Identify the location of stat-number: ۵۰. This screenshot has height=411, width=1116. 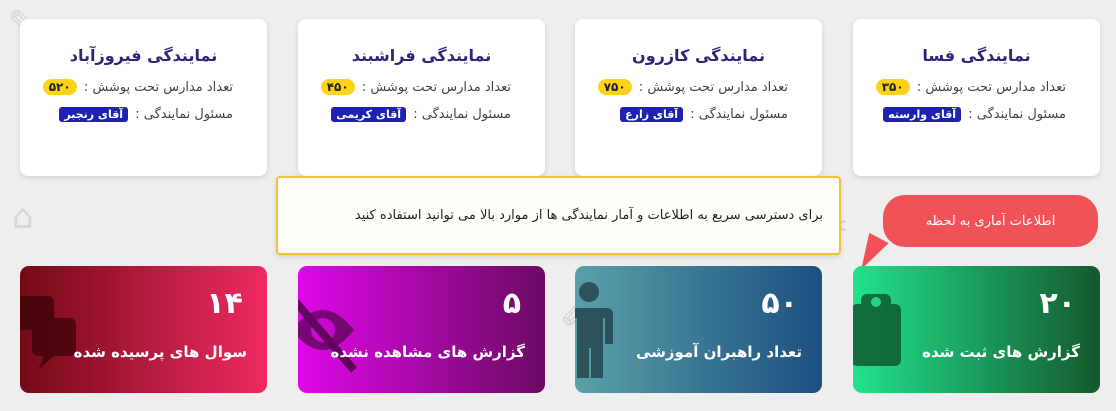
(779, 303).